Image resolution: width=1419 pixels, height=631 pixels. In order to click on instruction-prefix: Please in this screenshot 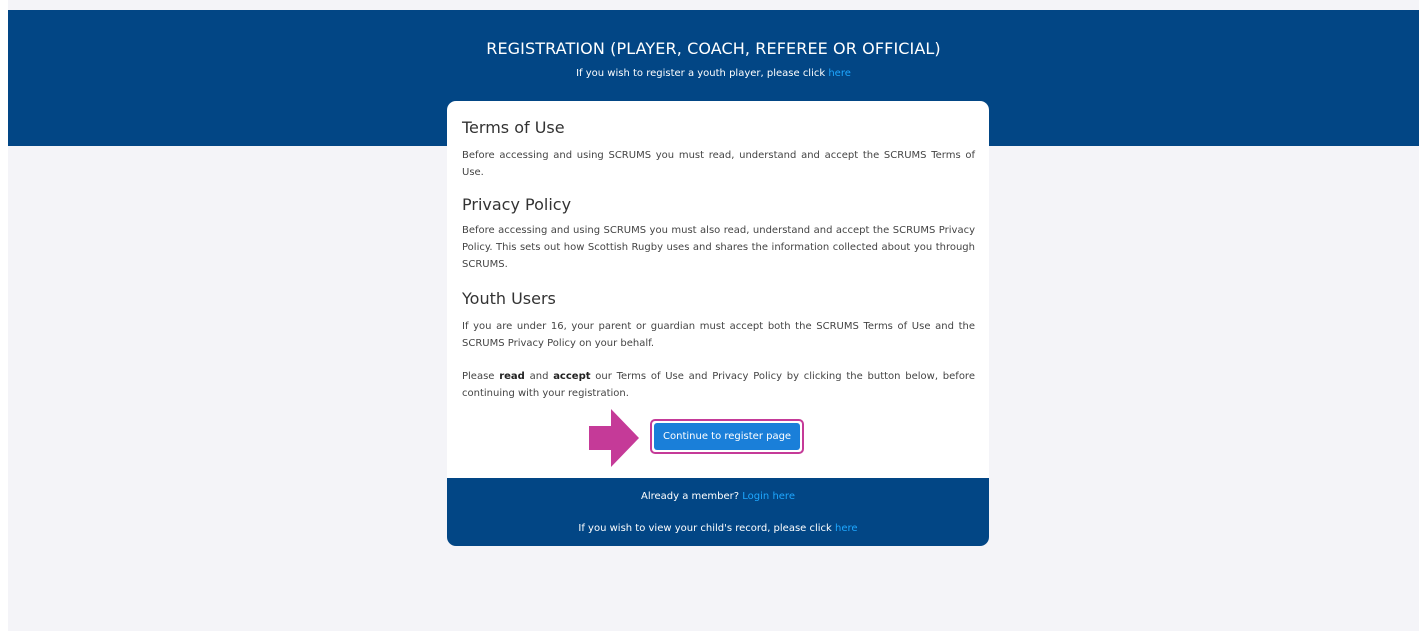, I will do `click(481, 376)`.